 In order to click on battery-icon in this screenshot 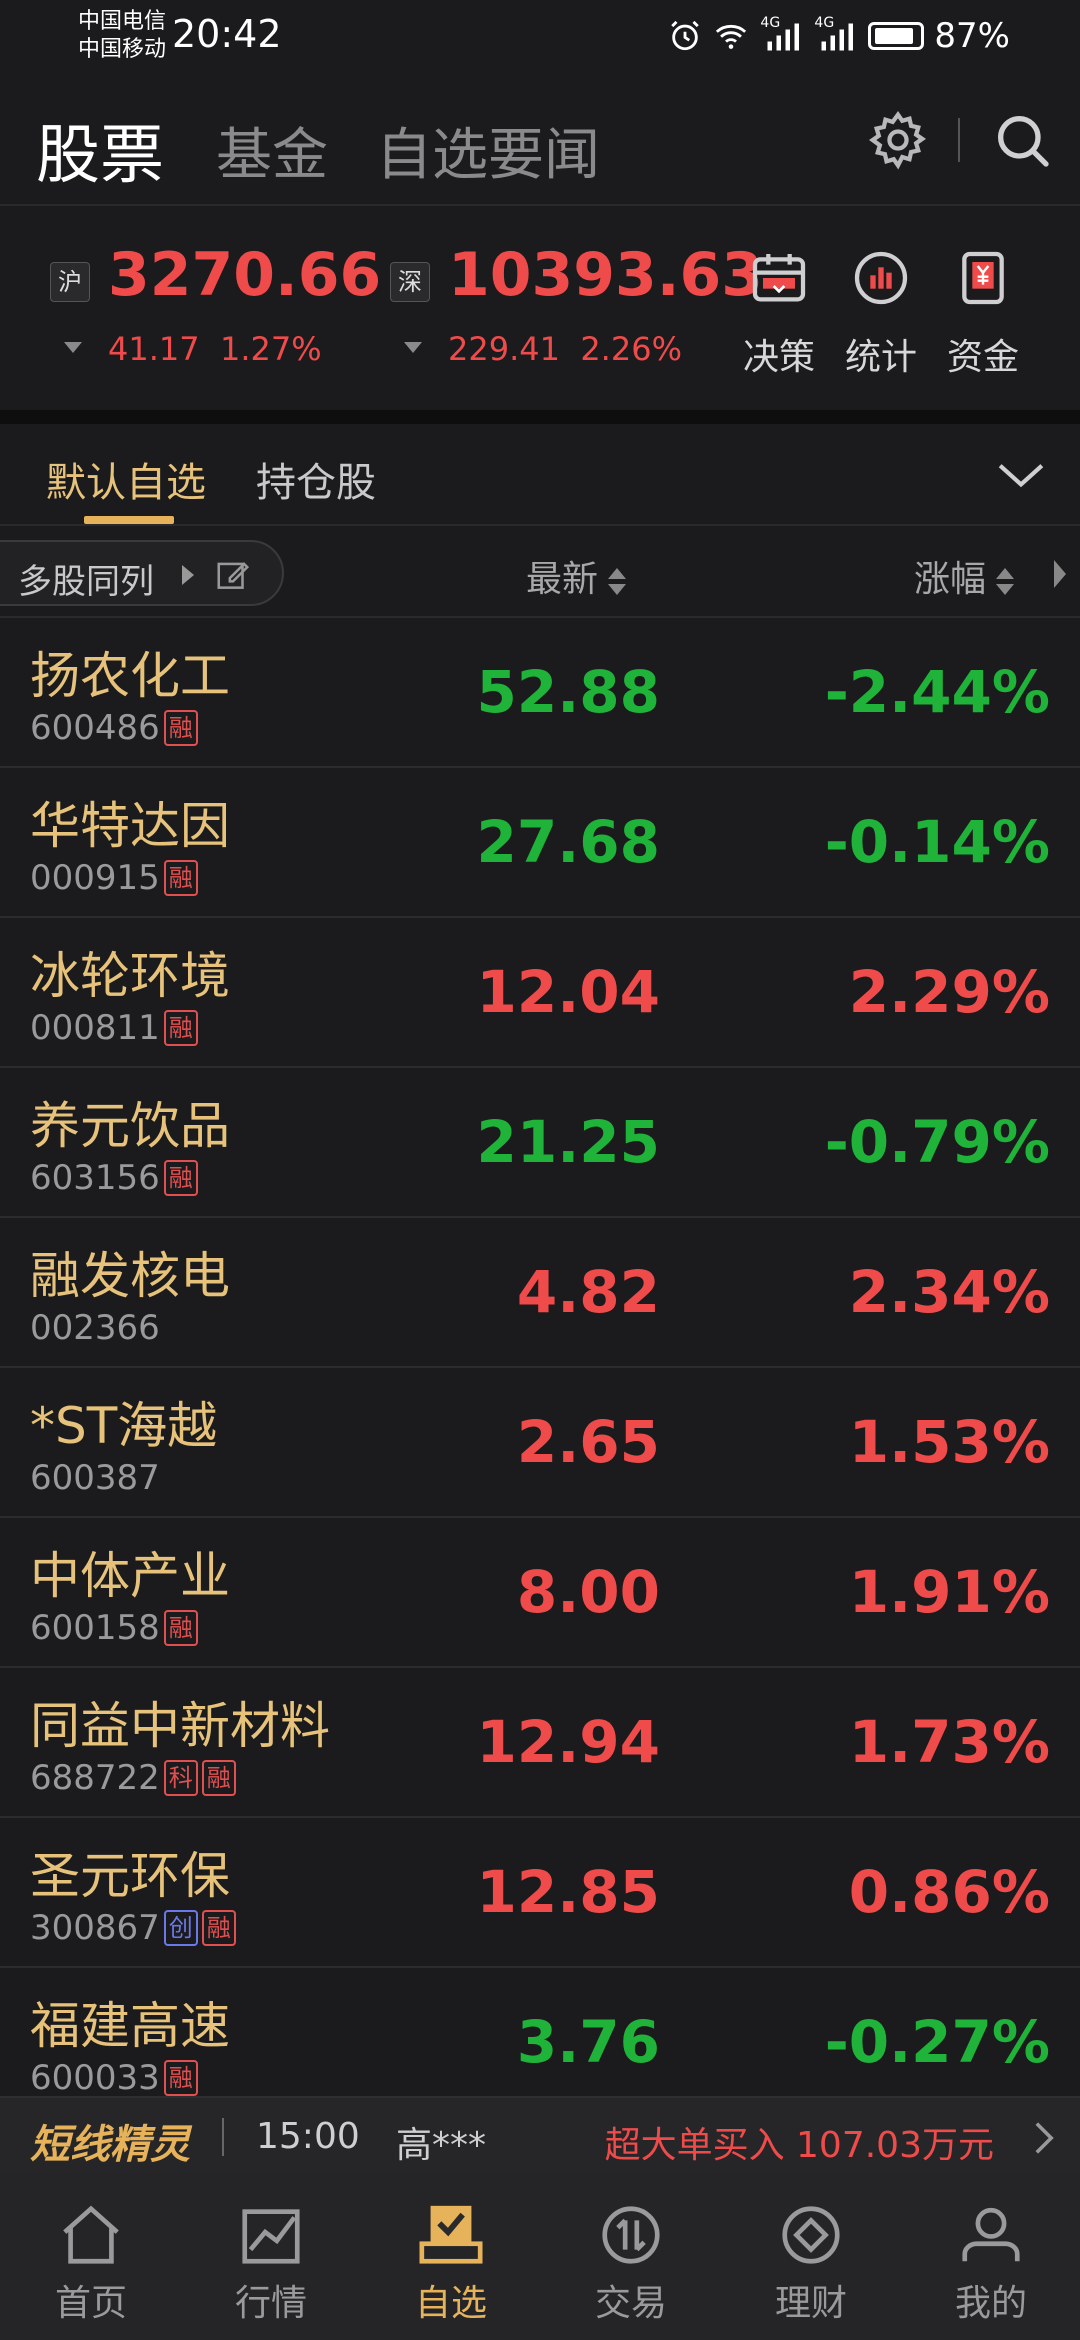, I will do `click(896, 36)`.